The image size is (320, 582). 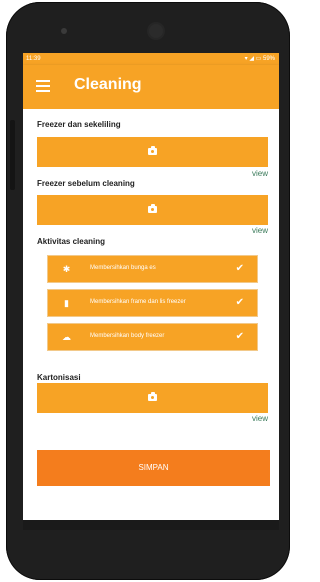 What do you see at coordinates (268, 59) in the screenshot?
I see `battery-level: 59%` at bounding box center [268, 59].